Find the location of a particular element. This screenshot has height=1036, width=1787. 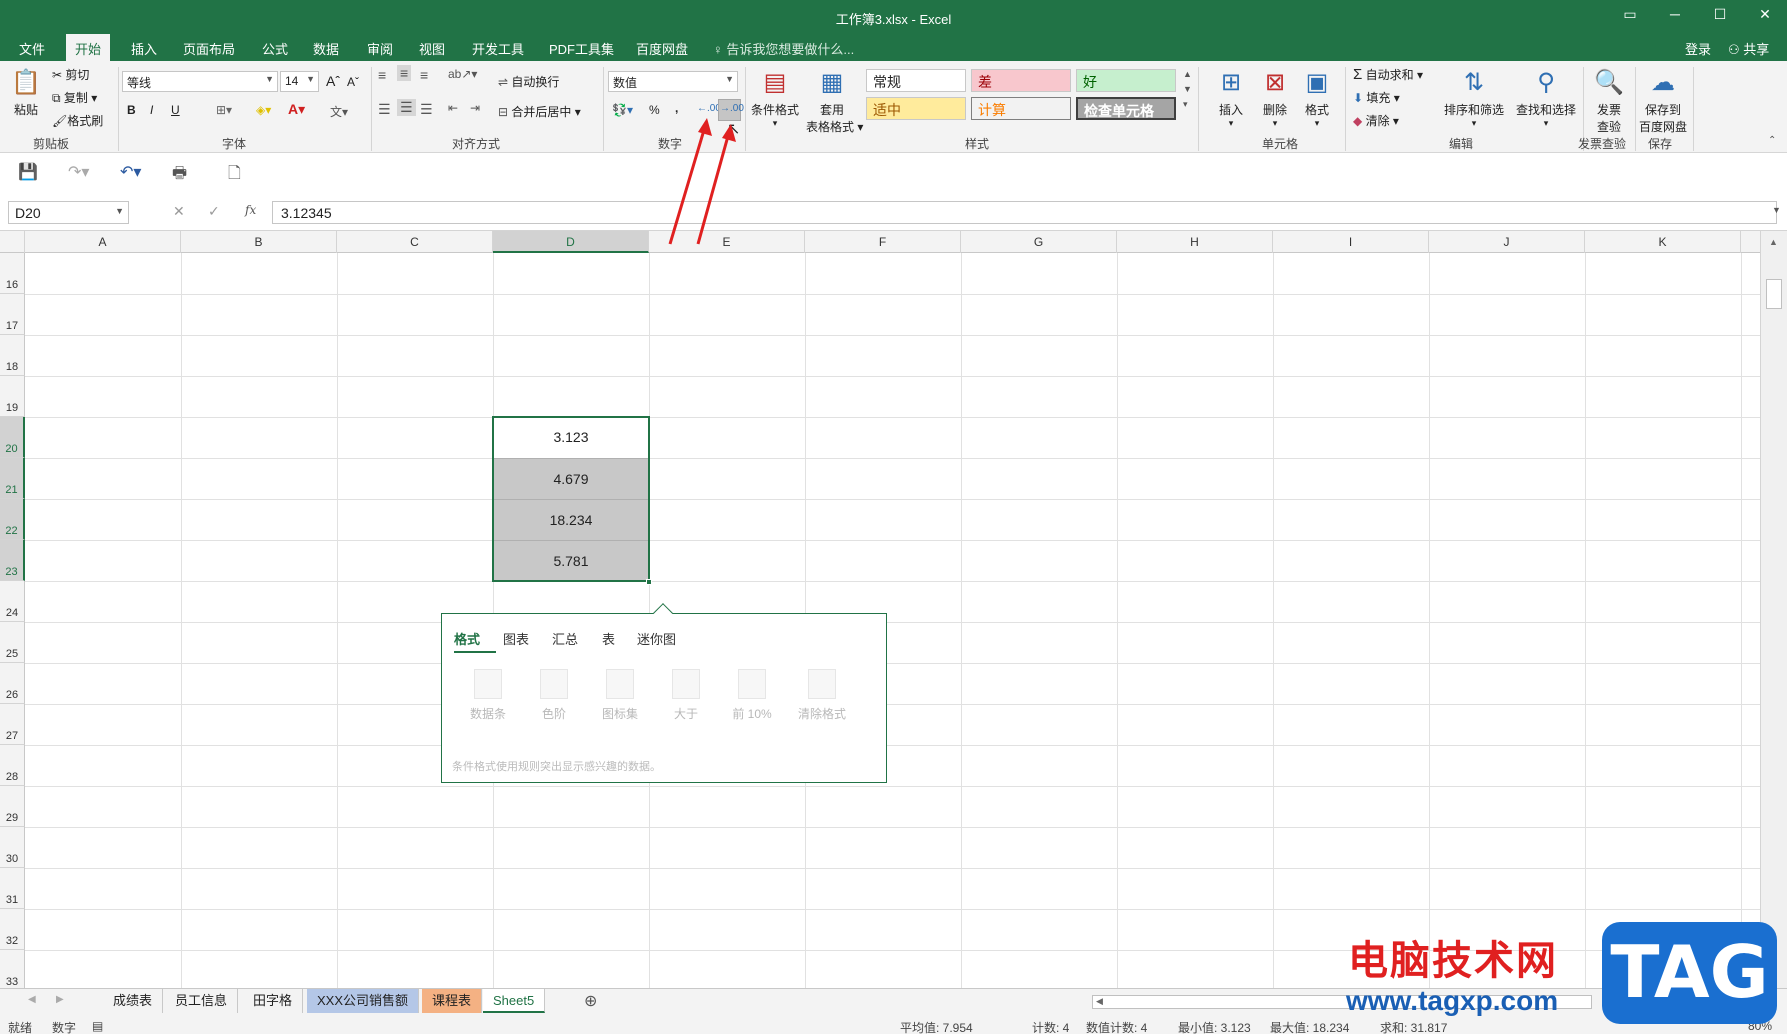

tab-formulas: 公式 is located at coordinates (275, 48).